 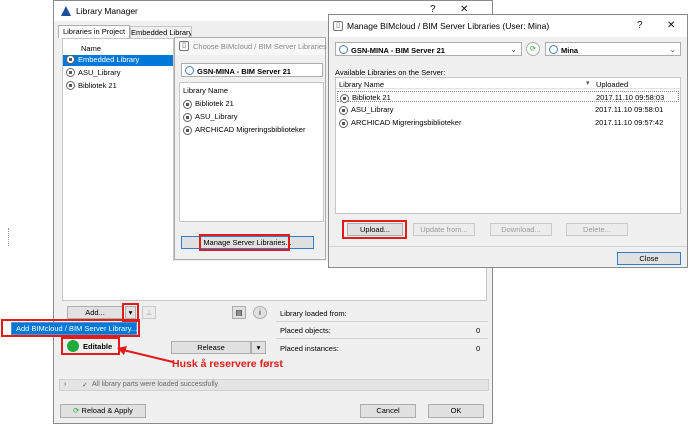 What do you see at coordinates (107, 410) in the screenshot?
I see `reload-apply-label: Reload & Apply` at bounding box center [107, 410].